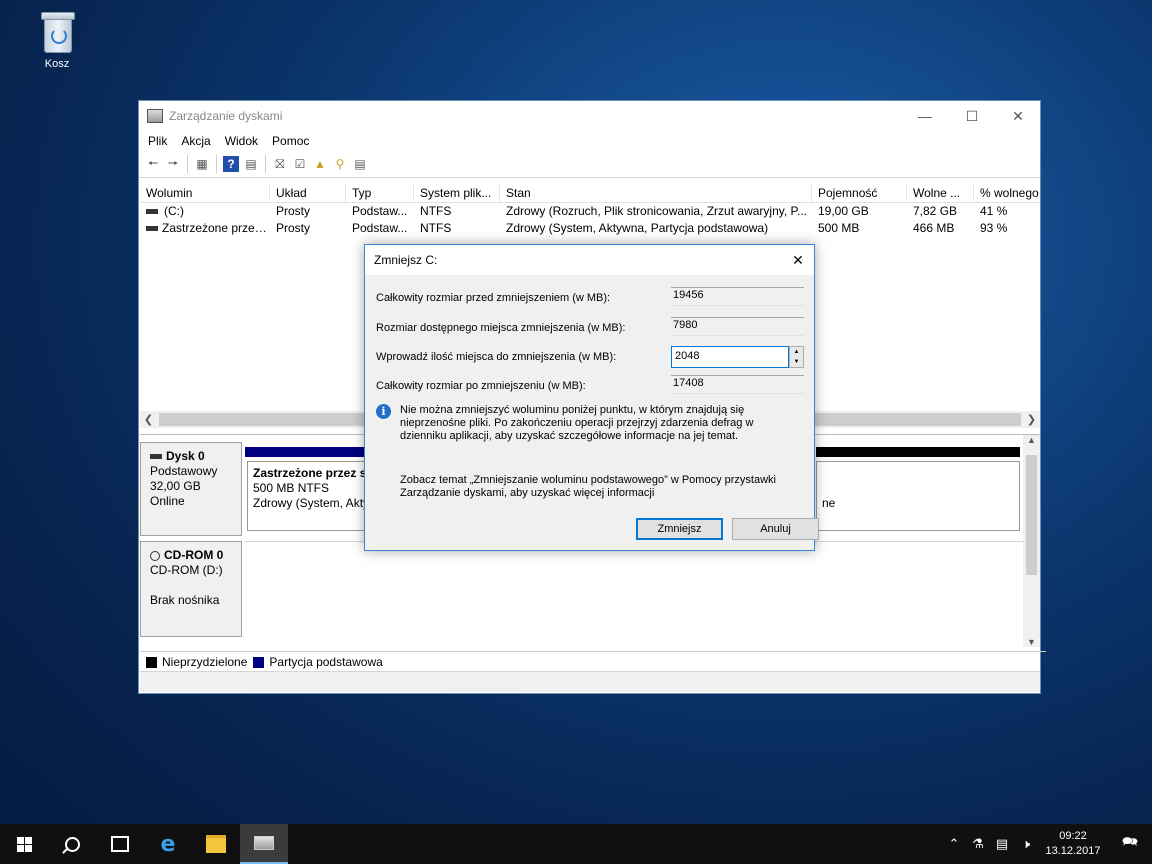 The image size is (1152, 864). I want to click on console-tree-icon: ▦, so click(202, 164).